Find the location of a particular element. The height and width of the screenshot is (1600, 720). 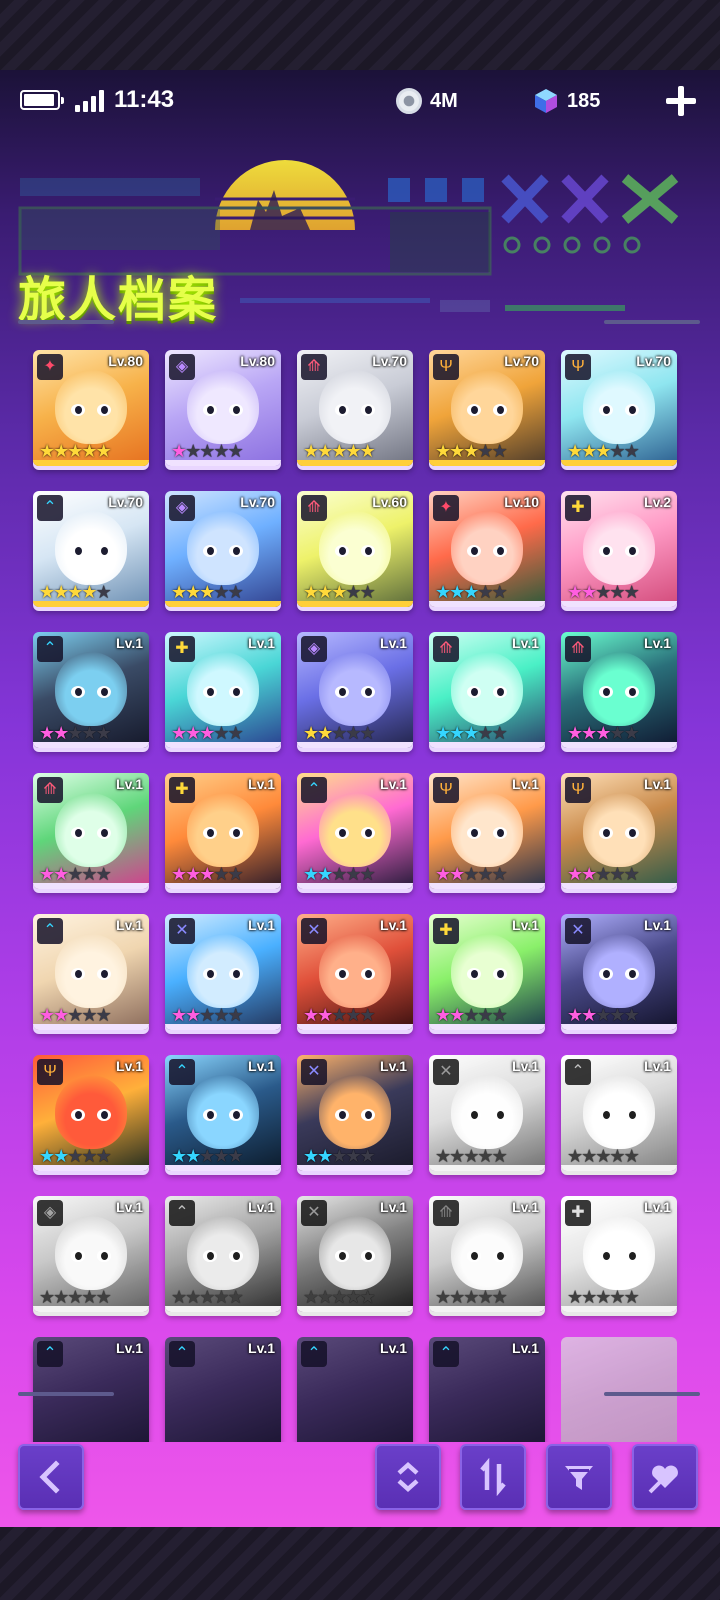

character-card: ✚ Lv.2 ★★★★★ is located at coordinates (619, 549).